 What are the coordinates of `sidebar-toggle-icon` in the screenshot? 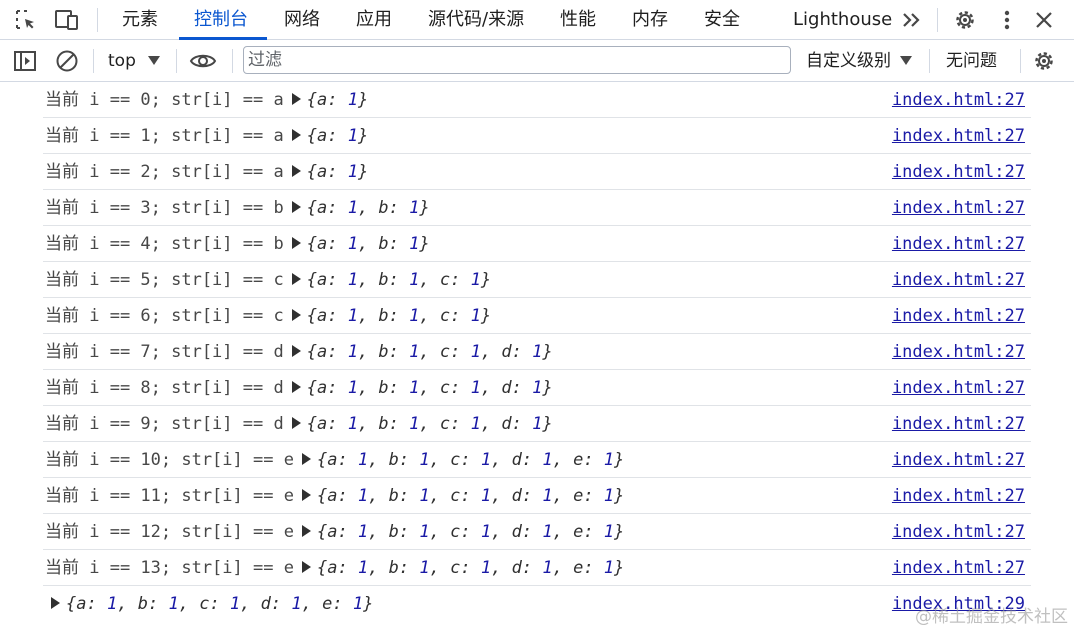 It's located at (25, 61).